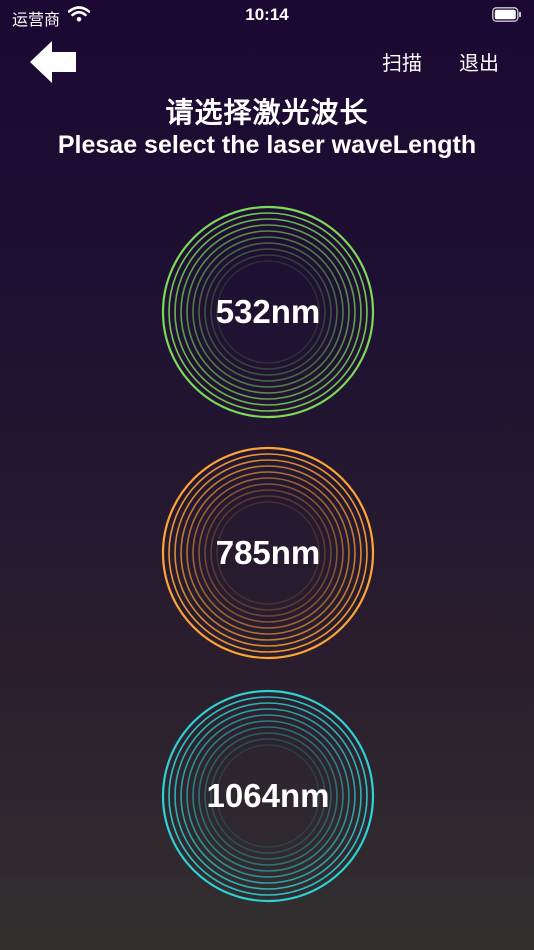 This screenshot has height=950, width=534. I want to click on scan-button: 扫描, so click(402, 61).